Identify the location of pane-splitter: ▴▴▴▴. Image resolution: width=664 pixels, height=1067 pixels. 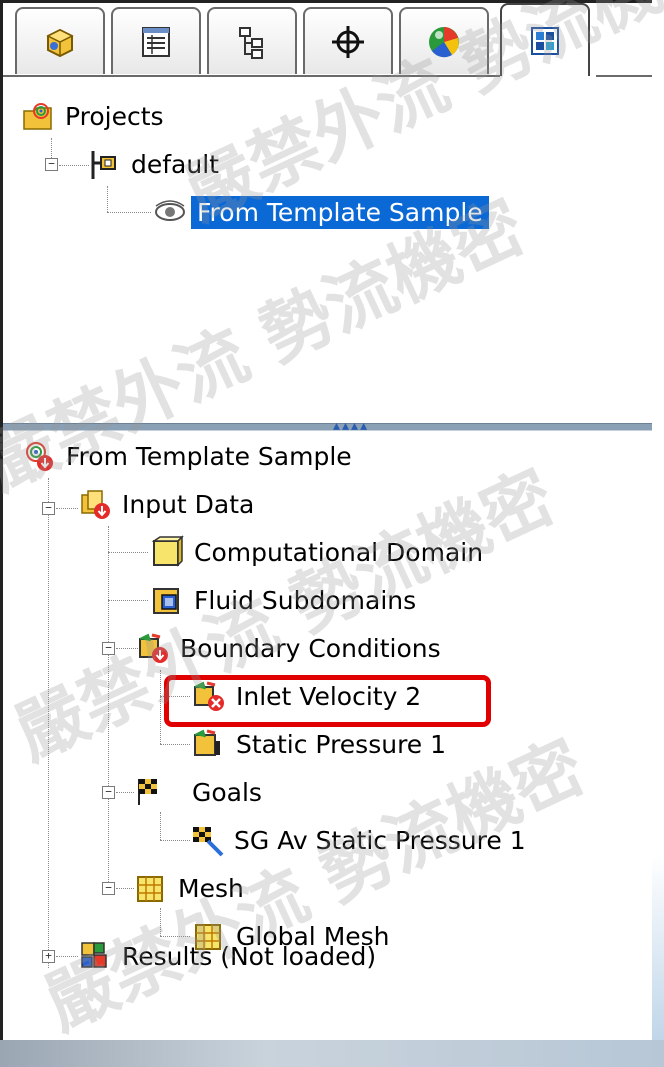
(327, 426).